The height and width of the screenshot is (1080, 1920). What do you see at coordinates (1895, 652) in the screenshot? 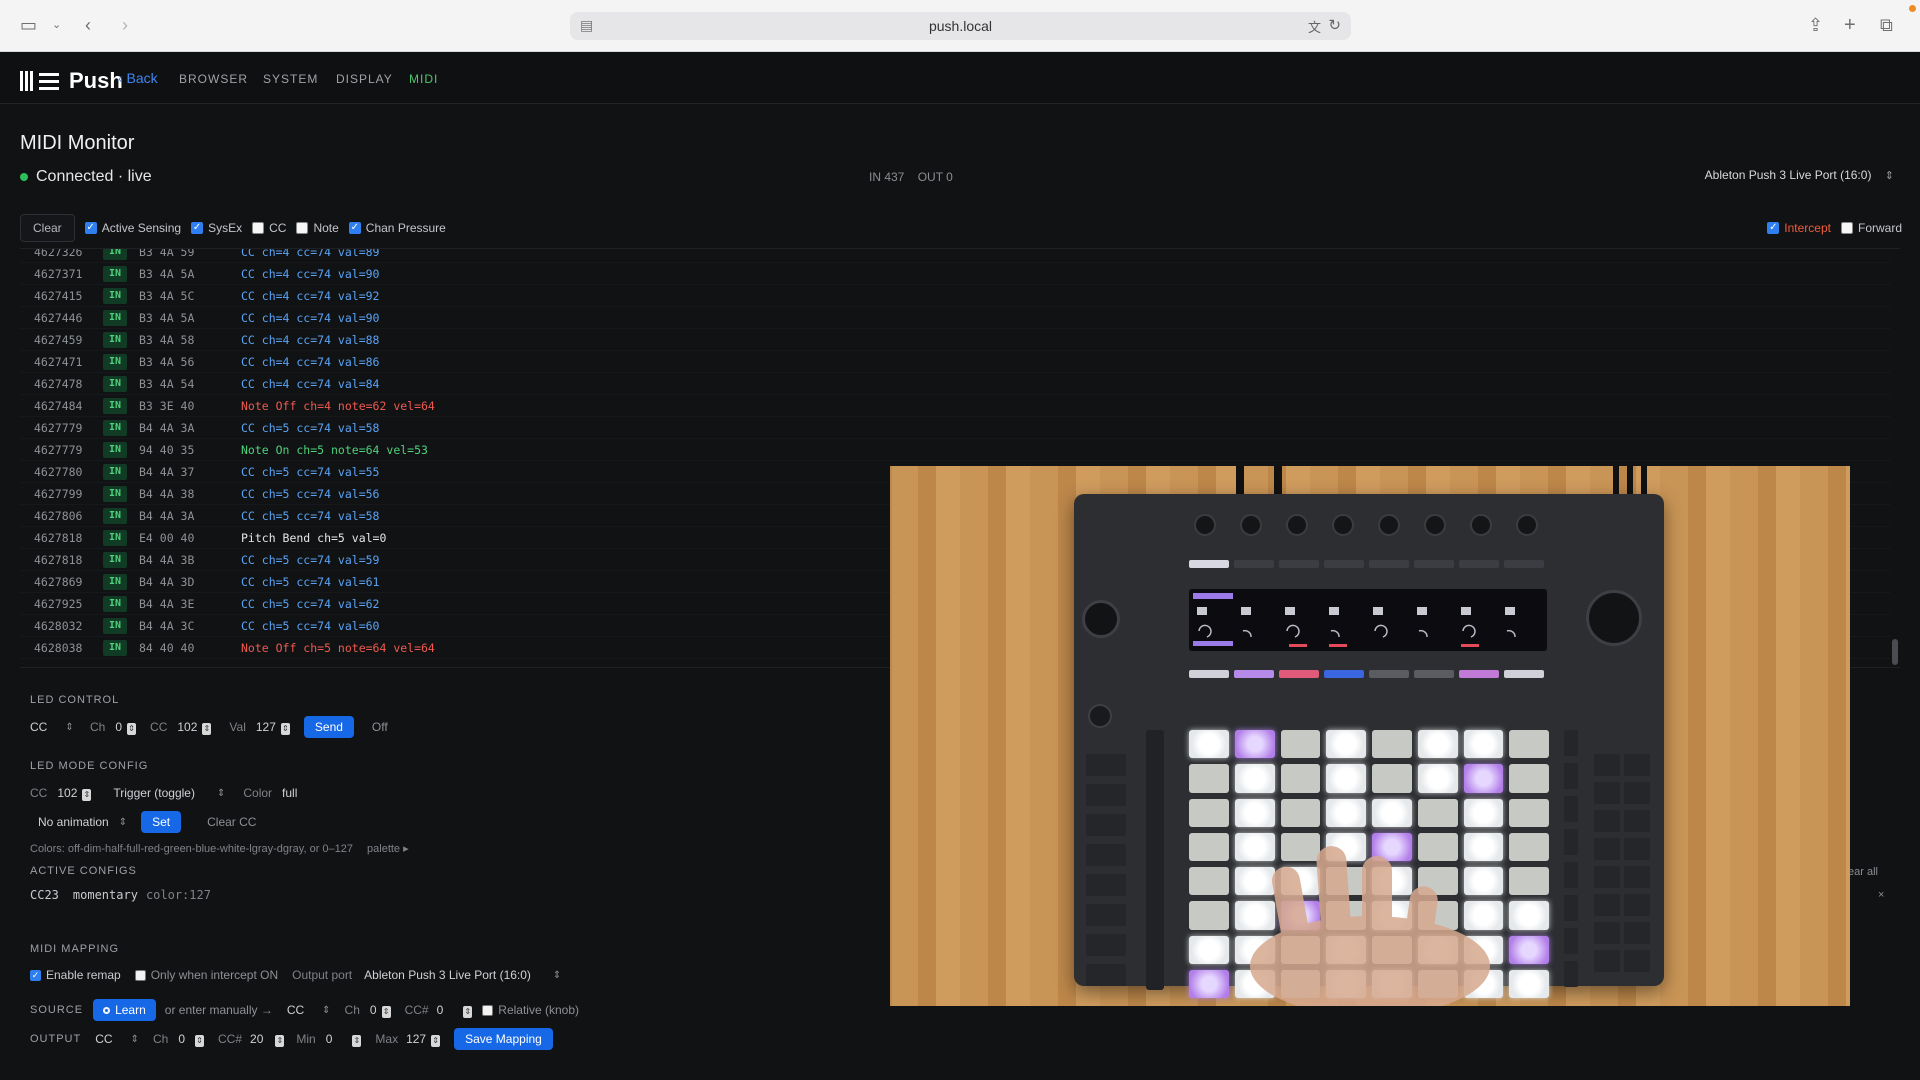
I see `log-scrollbar` at bounding box center [1895, 652].